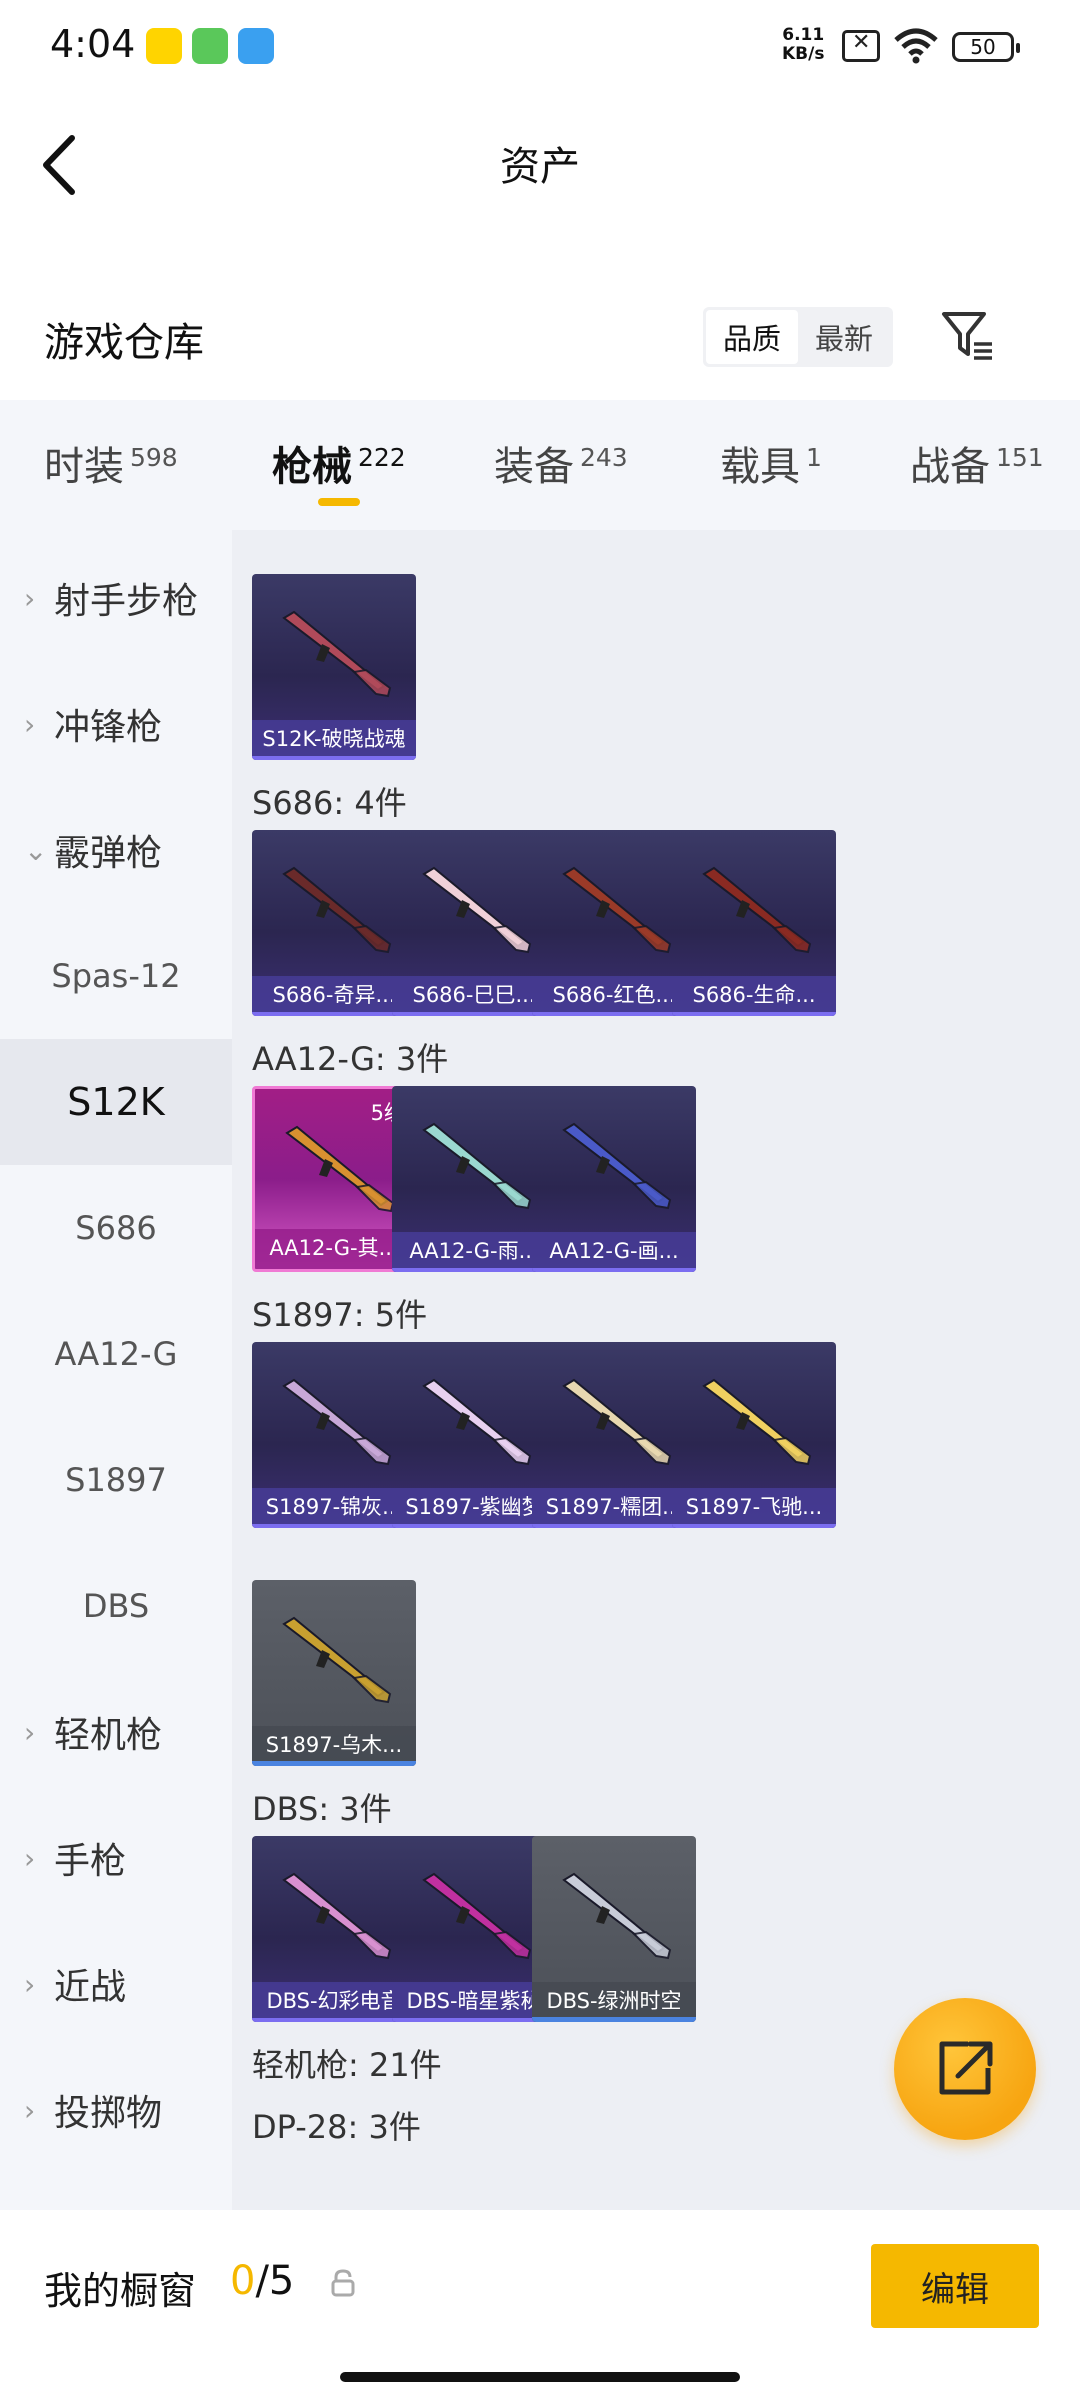 The width and height of the screenshot is (1080, 2400). I want to click on sidebar-item-1: › 冲锋枪, so click(116, 724).